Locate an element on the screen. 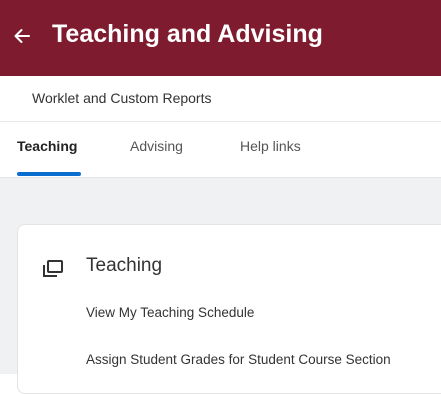 This screenshot has height=394, width=441. arrow-left-icon is located at coordinates (22, 36).